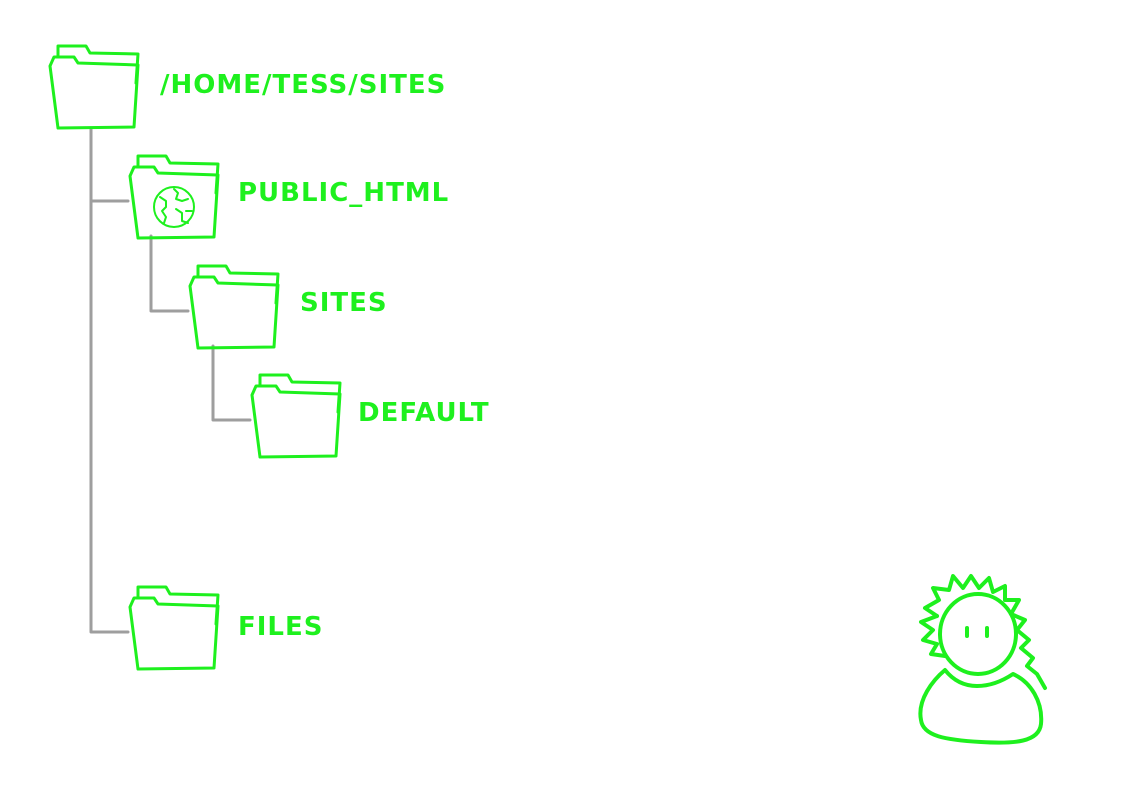  Describe the element at coordinates (174, 207) in the screenshot. I see `globe-icon` at that location.